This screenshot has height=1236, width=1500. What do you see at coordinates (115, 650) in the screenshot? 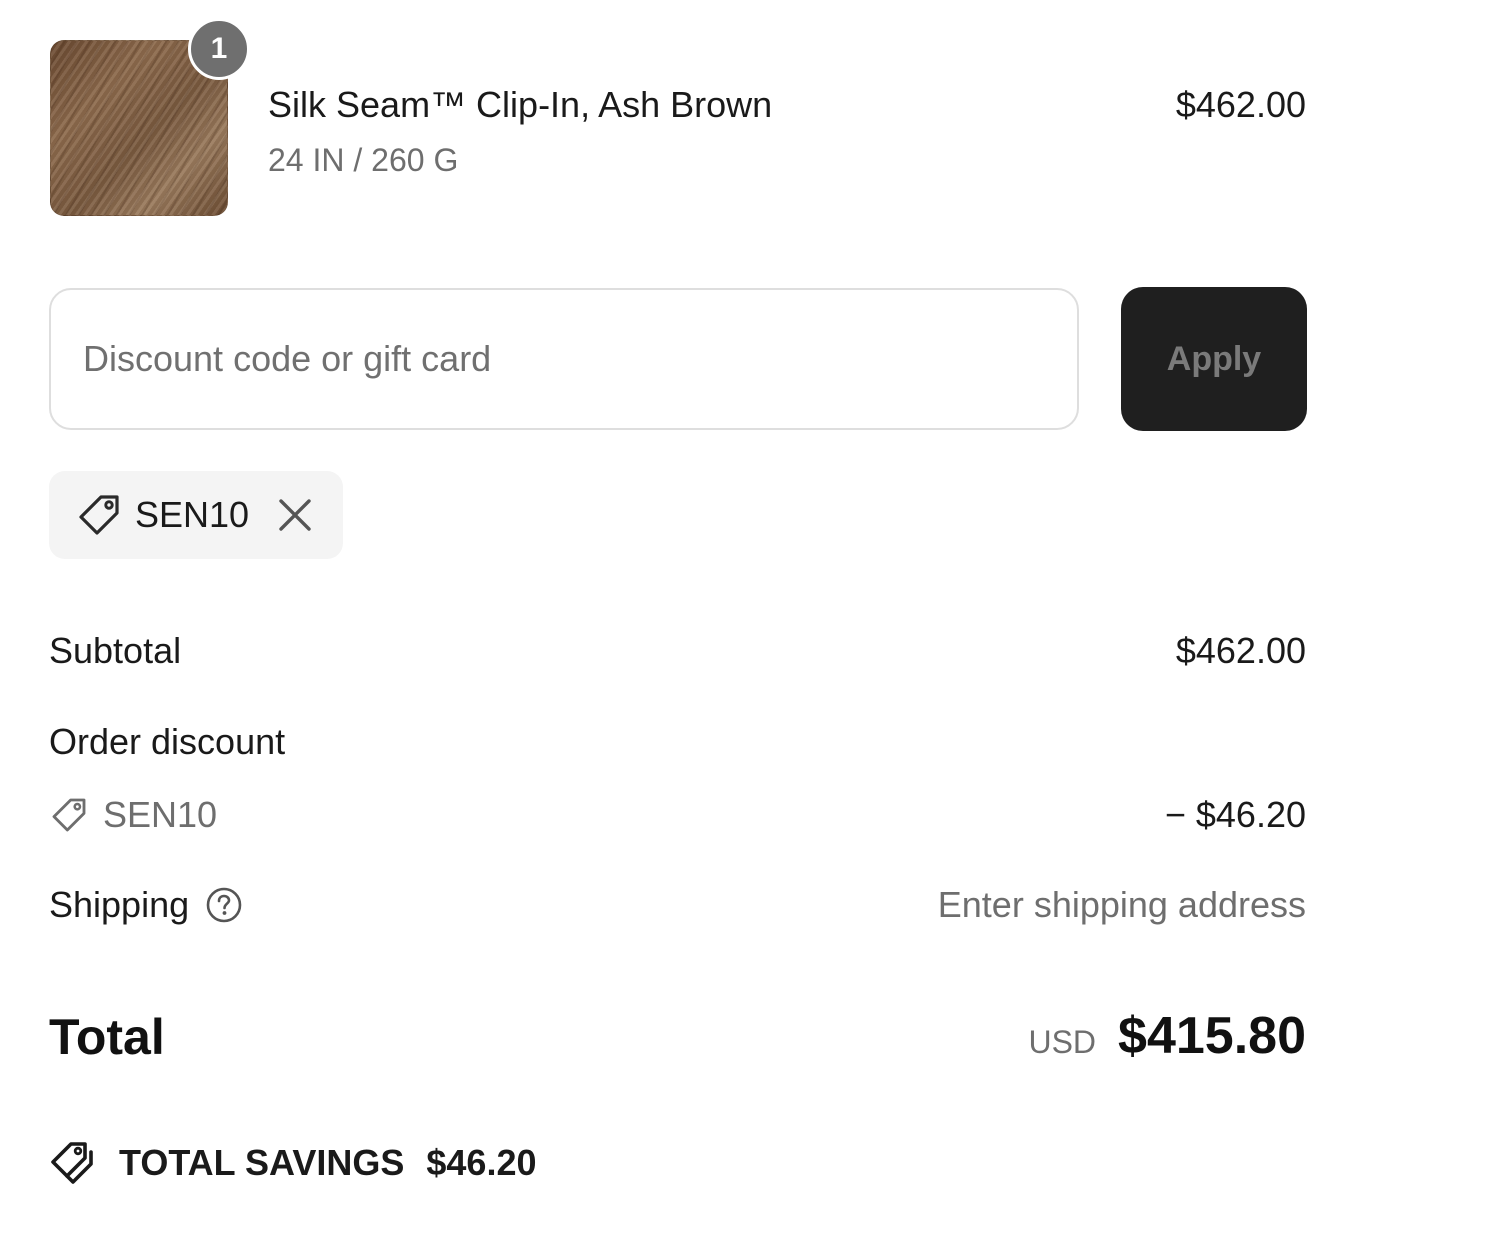
I see `subtotal-label: Subtotal` at bounding box center [115, 650].